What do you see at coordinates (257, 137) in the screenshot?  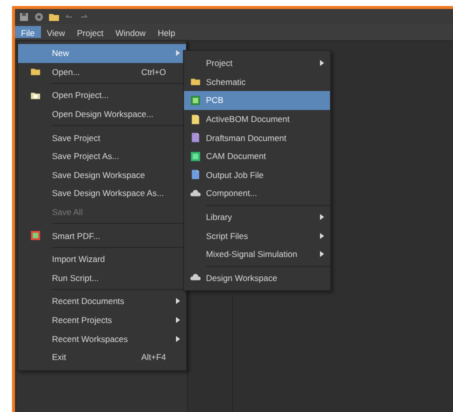 I see `menu-item: Draftsman Document` at bounding box center [257, 137].